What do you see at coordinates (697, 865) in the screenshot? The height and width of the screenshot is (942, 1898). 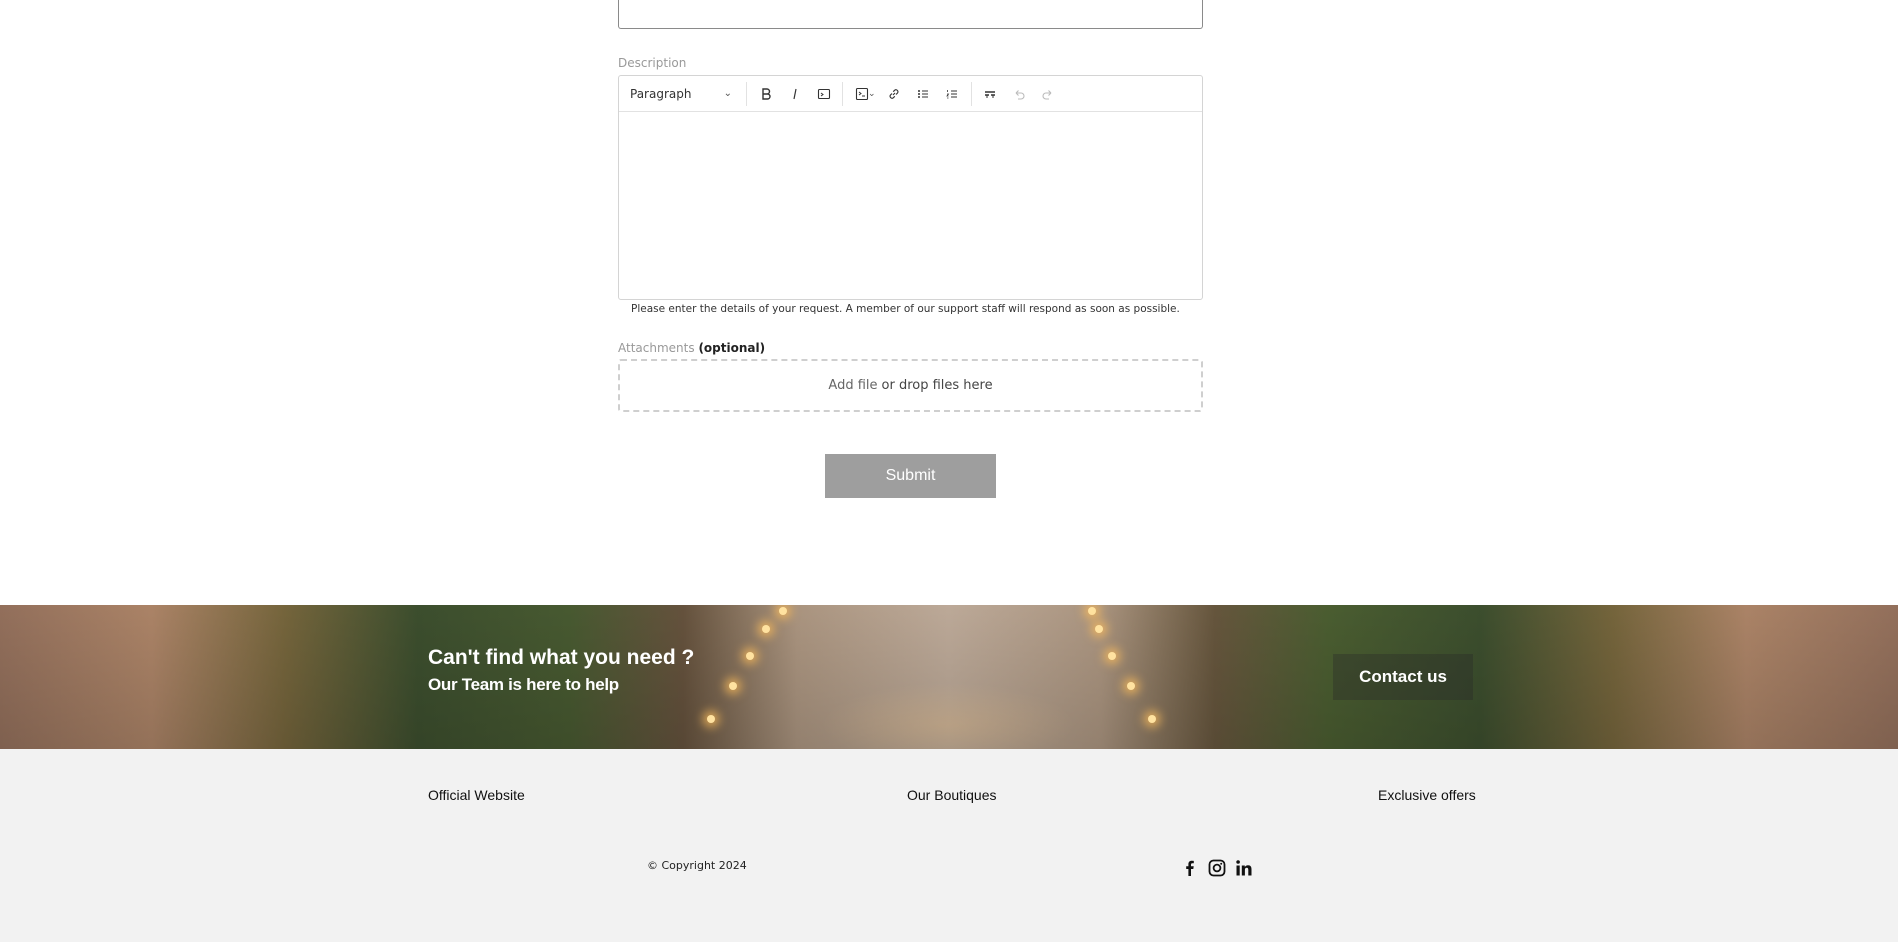 I see `copyright-text: © Copyright 2024` at bounding box center [697, 865].